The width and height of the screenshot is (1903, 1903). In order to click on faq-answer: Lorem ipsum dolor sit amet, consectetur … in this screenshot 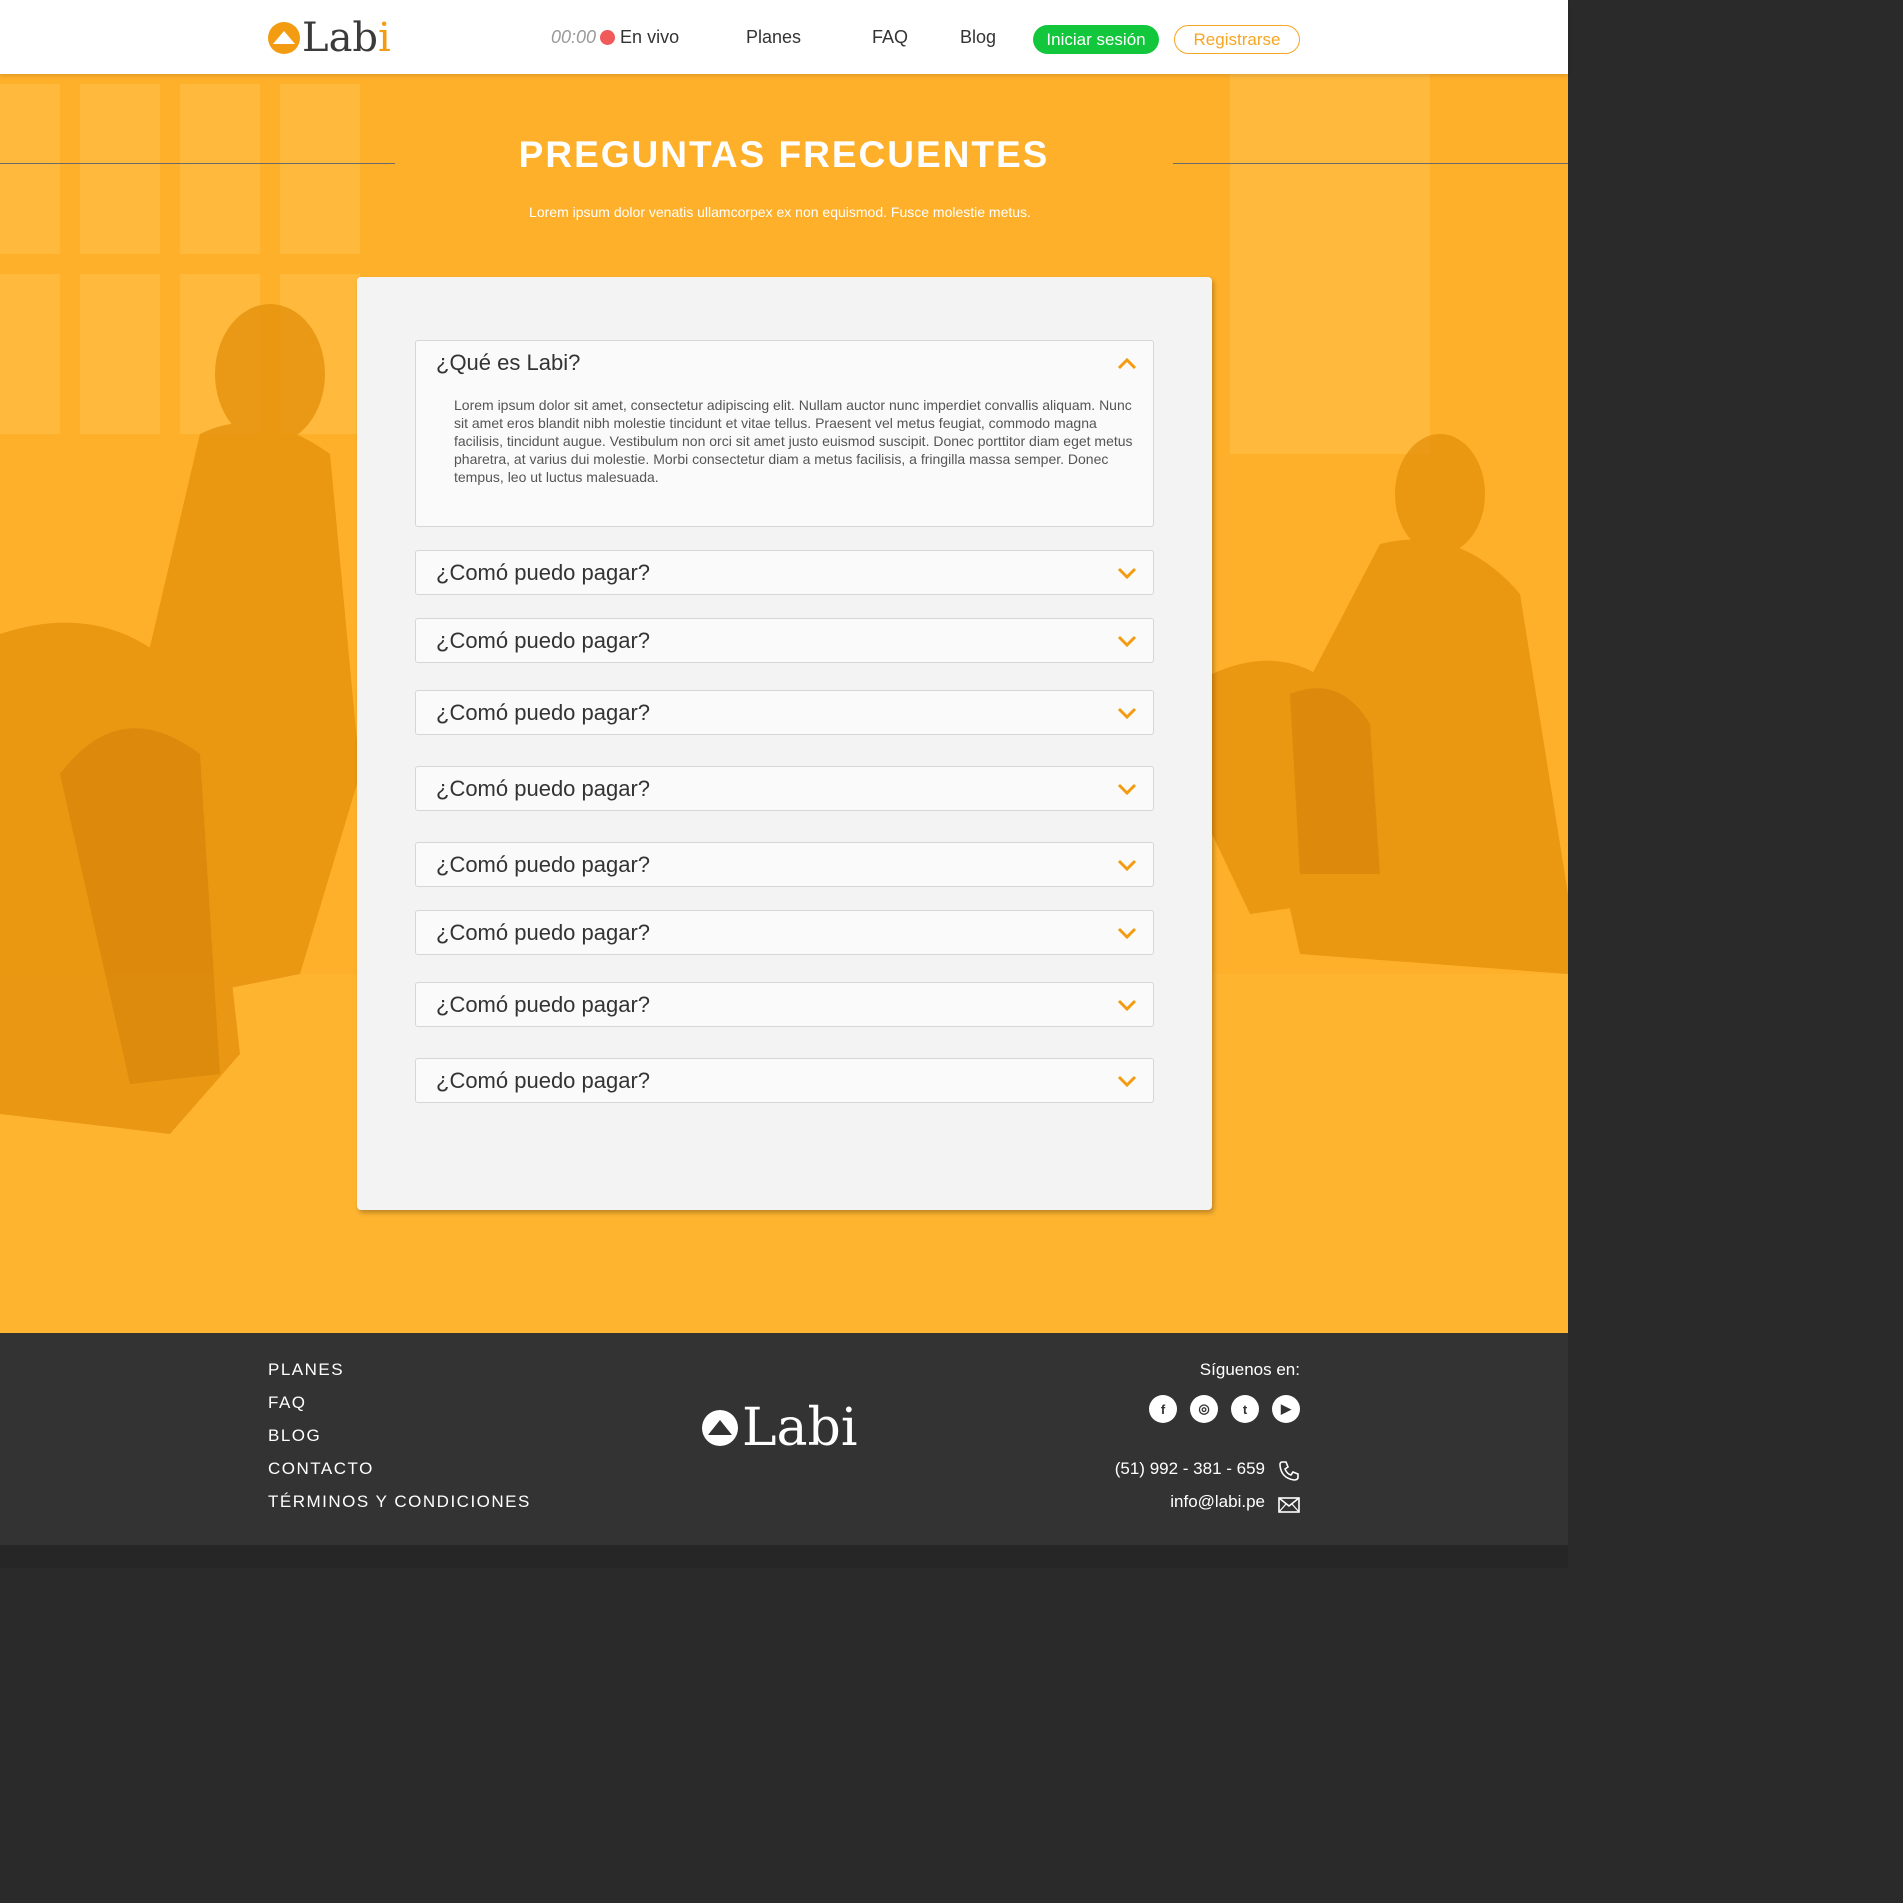, I will do `click(793, 441)`.